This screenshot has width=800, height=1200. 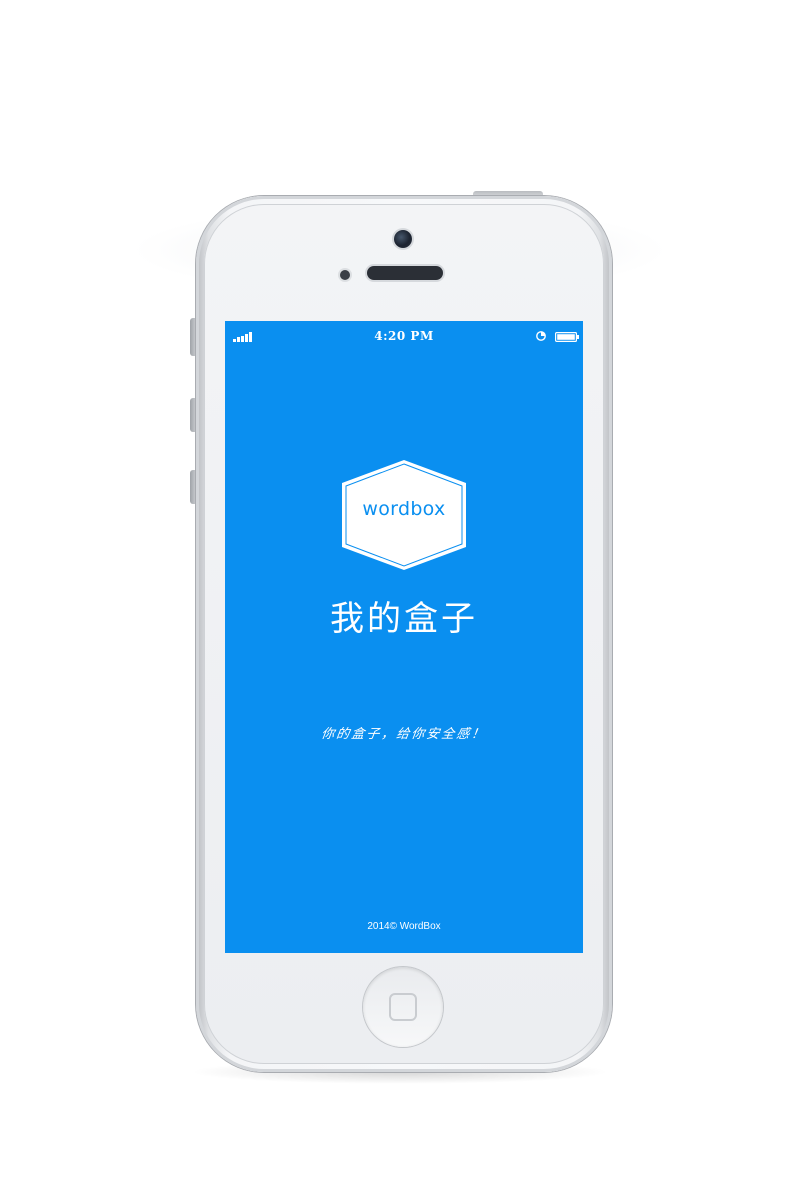 I want to click on front-camera, so click(x=403, y=239).